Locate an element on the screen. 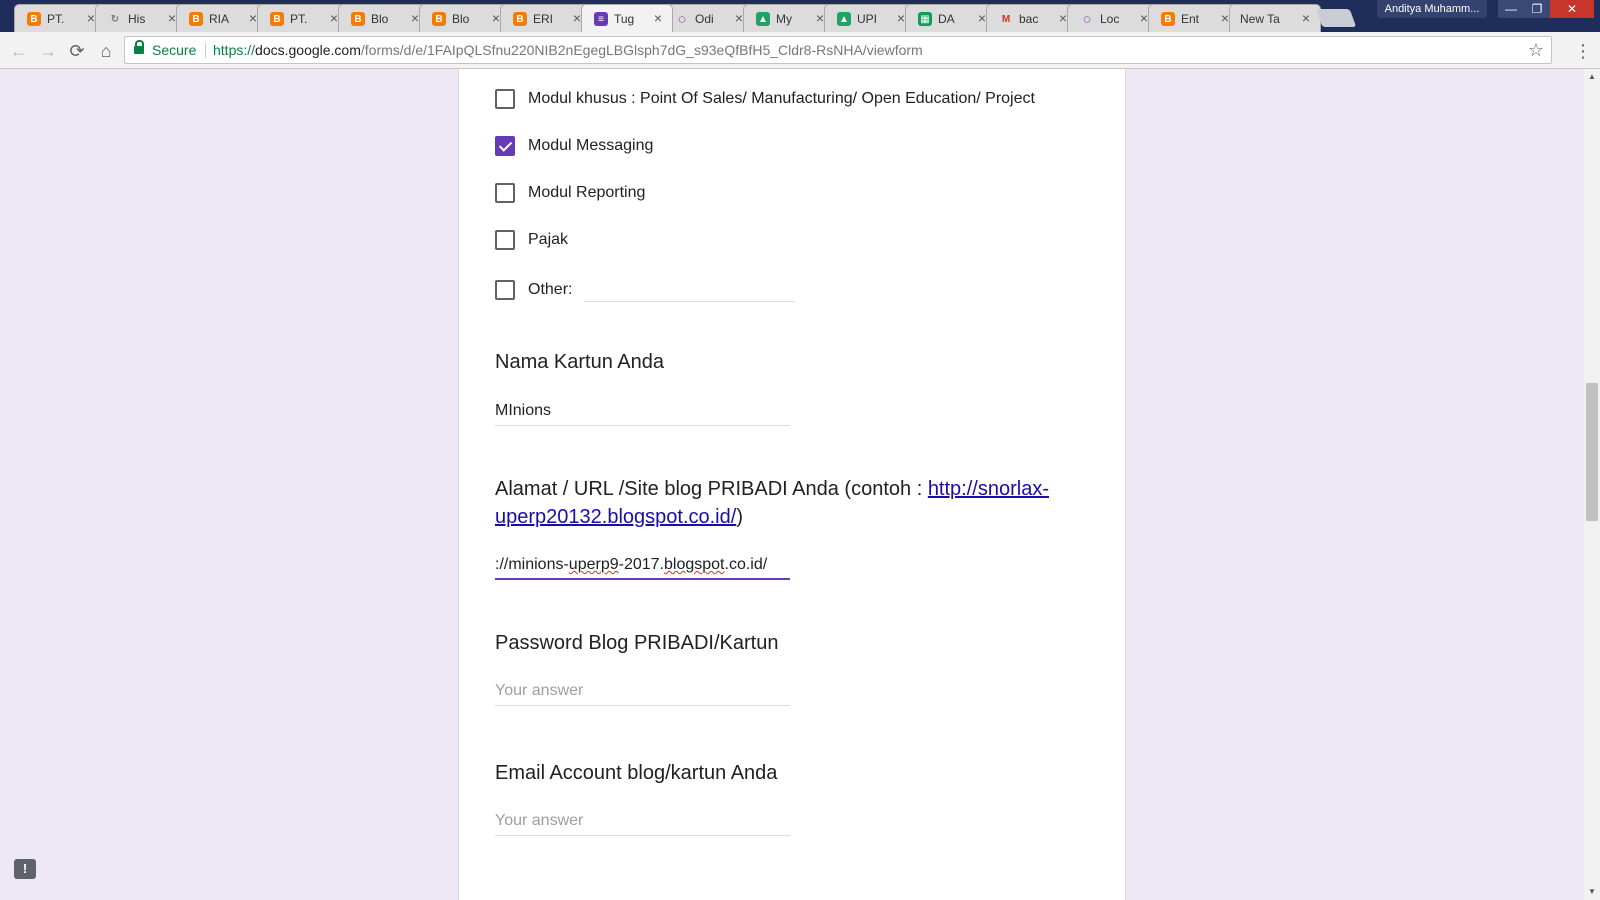  url-value-part: uperp9 is located at coordinates (593, 564).